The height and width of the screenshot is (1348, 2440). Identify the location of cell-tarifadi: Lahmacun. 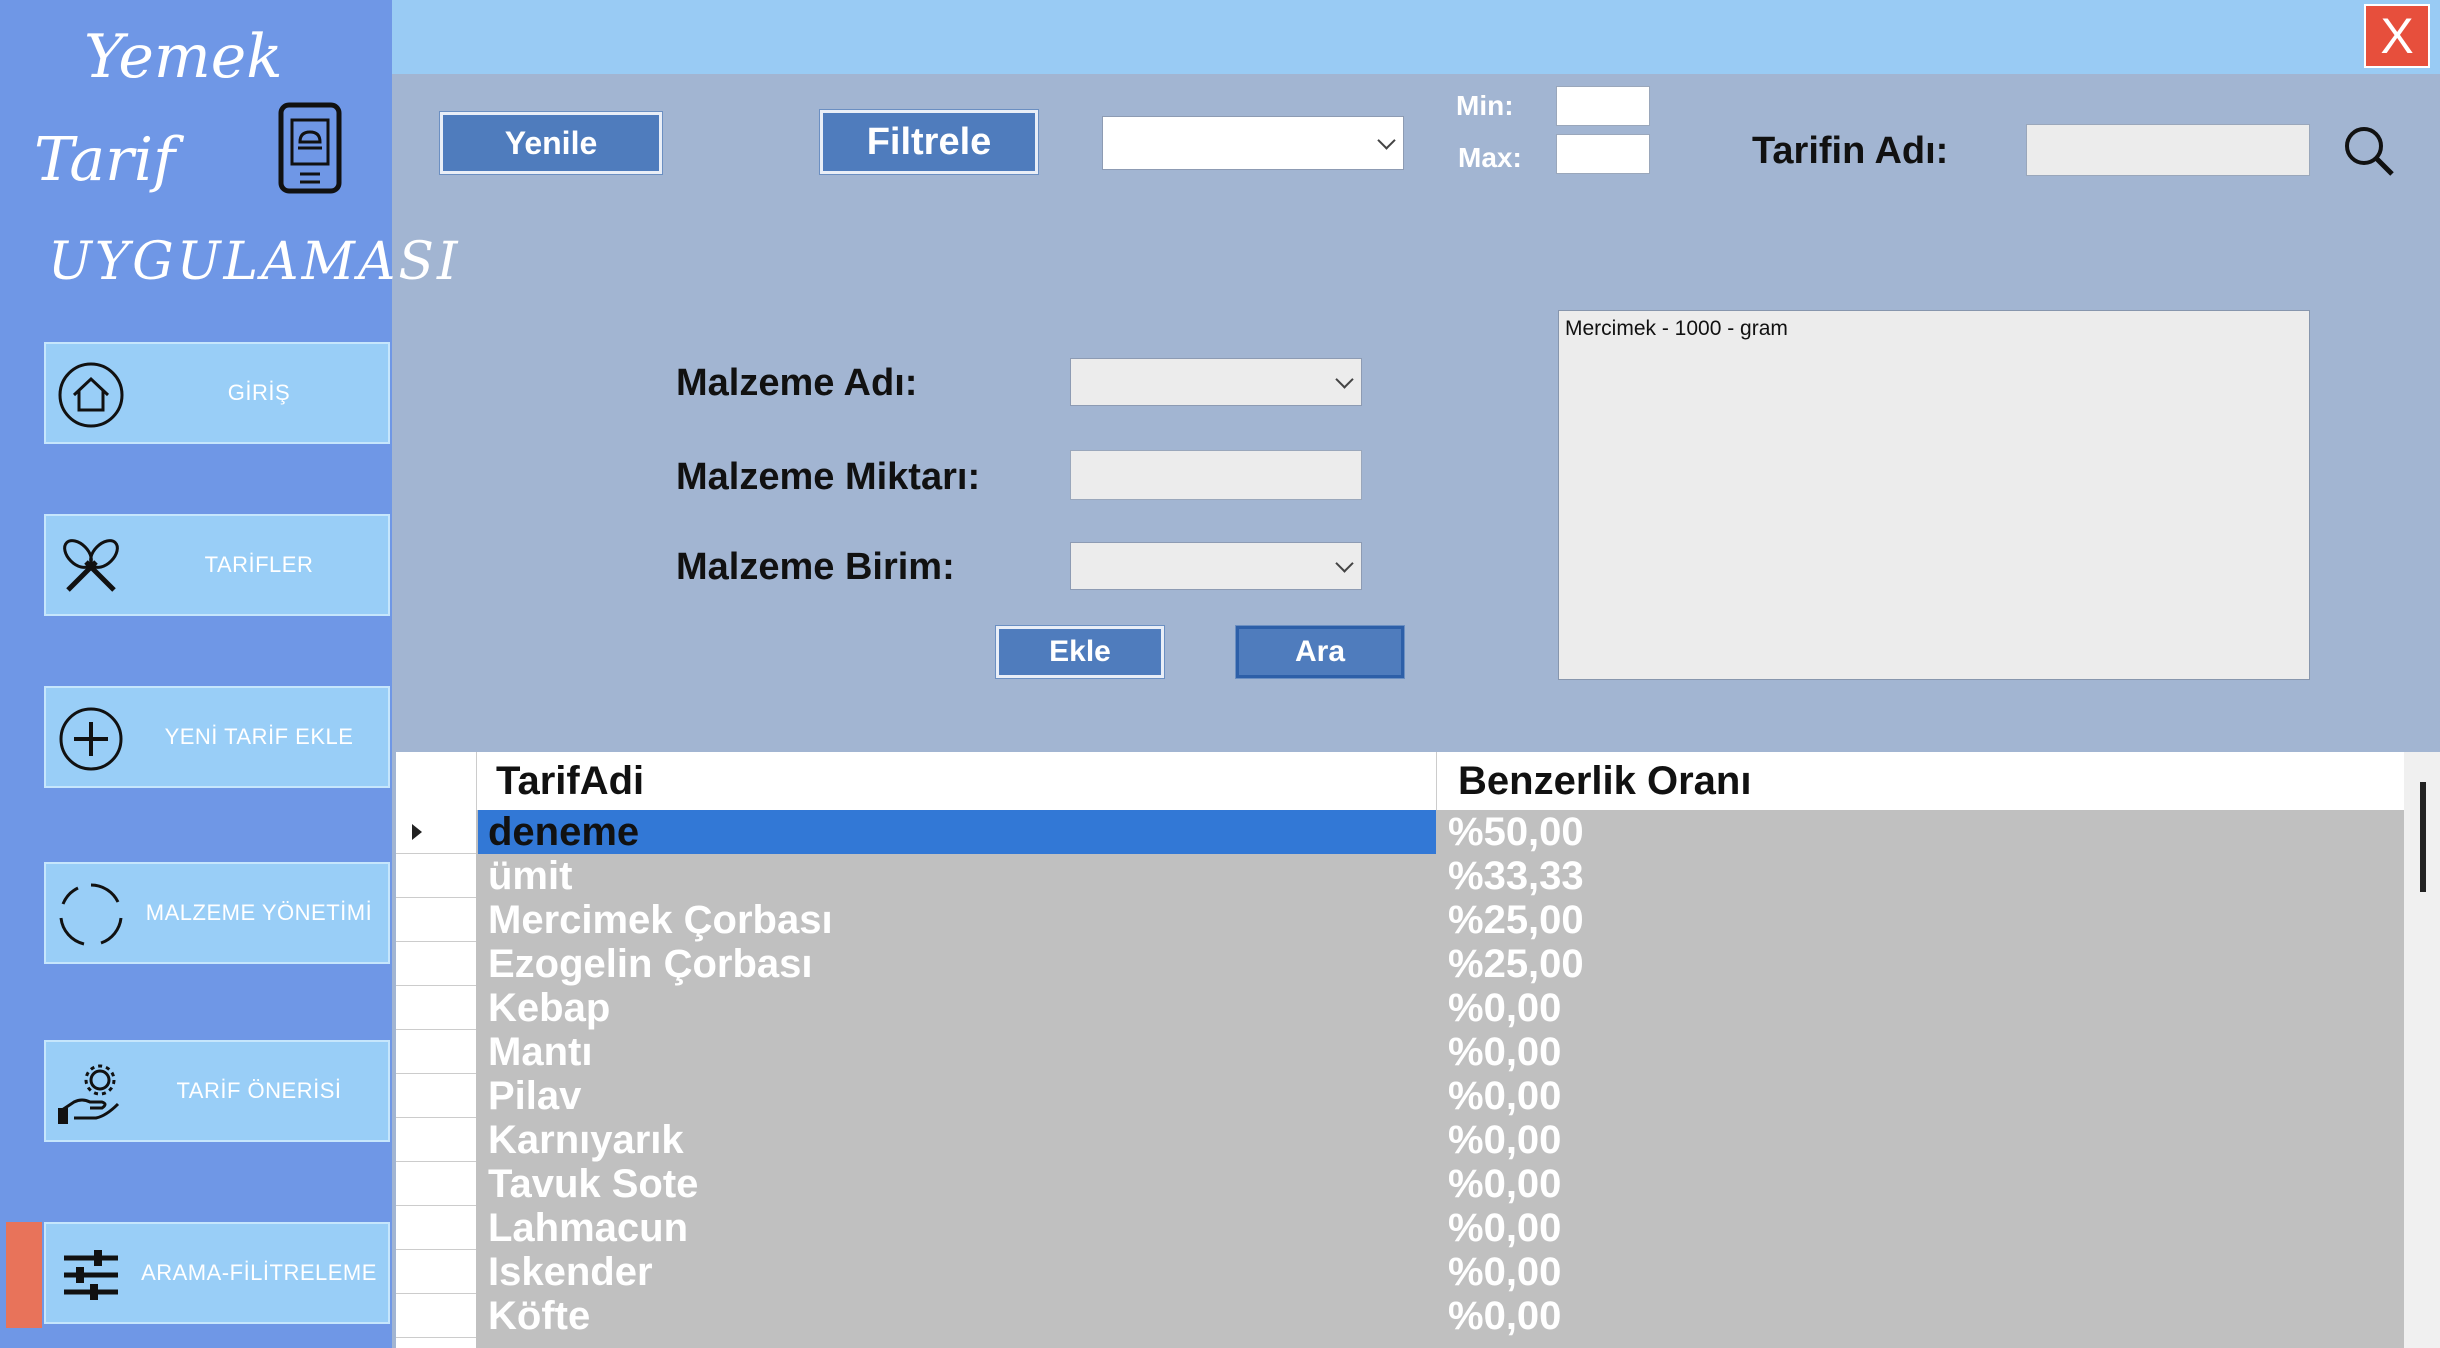
(957, 1228).